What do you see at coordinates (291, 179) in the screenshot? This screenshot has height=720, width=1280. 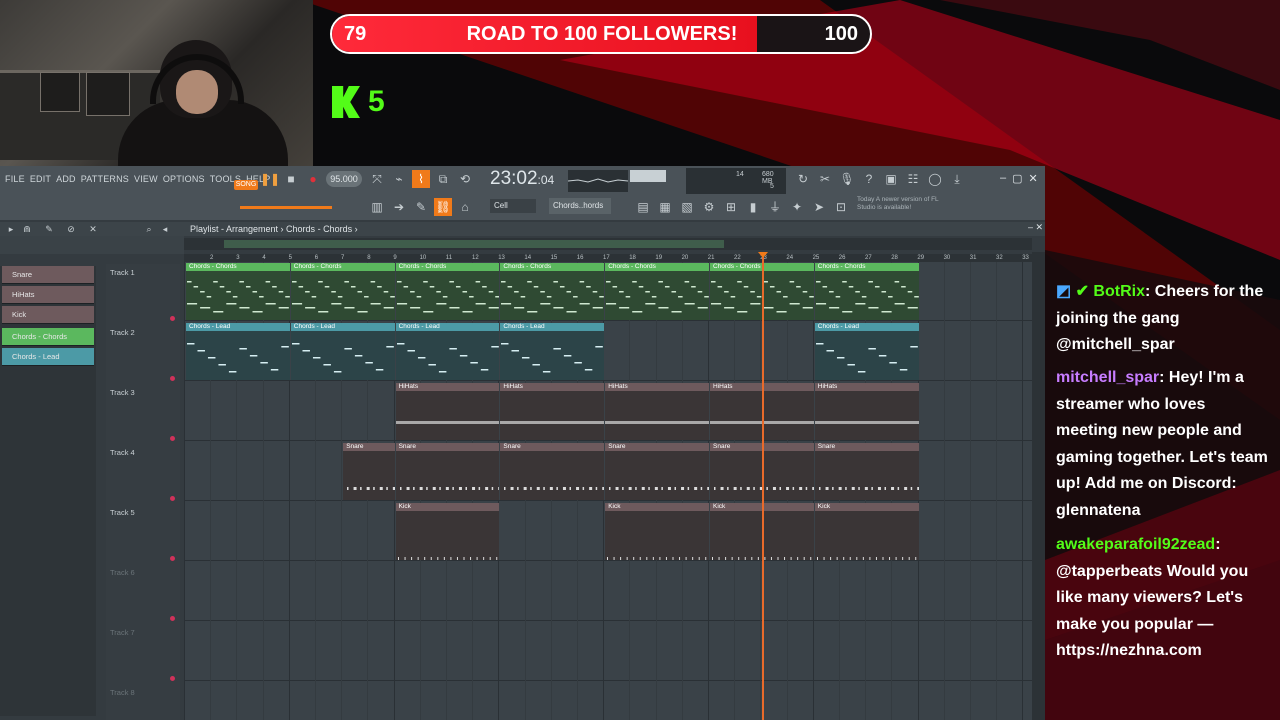 I see `stop-icon: ■` at bounding box center [291, 179].